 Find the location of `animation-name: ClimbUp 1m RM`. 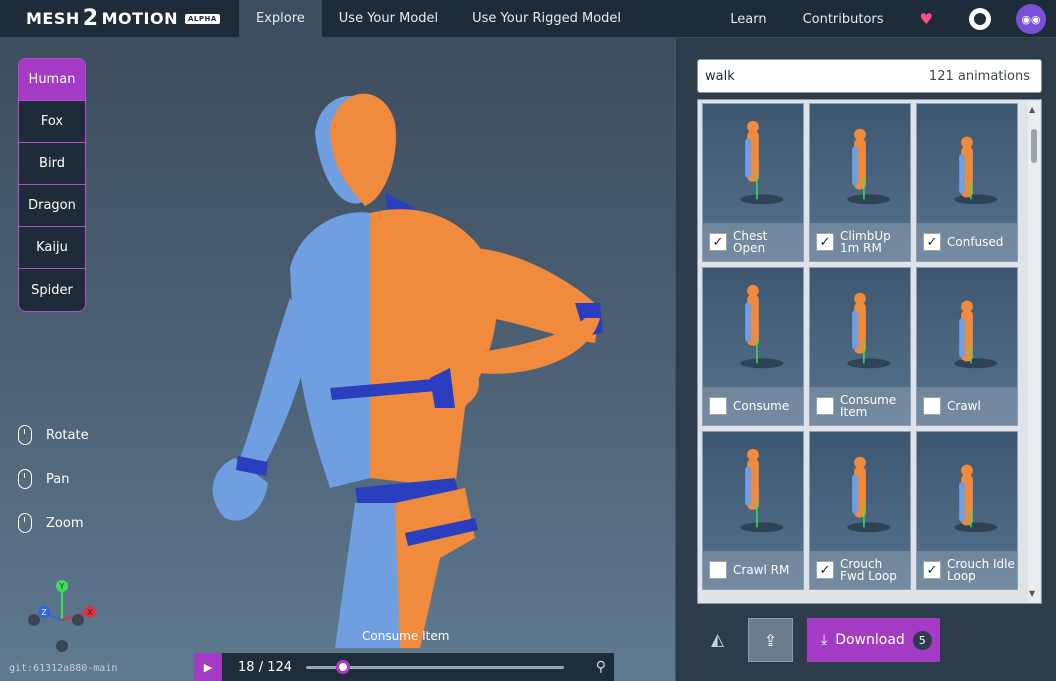

animation-name: ClimbUp 1m RM is located at coordinates (865, 242).